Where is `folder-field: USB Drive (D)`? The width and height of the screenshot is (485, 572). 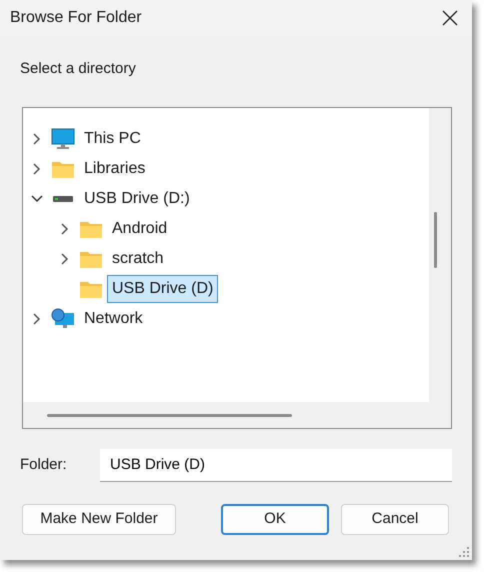
folder-field: USB Drive (D) is located at coordinates (276, 465).